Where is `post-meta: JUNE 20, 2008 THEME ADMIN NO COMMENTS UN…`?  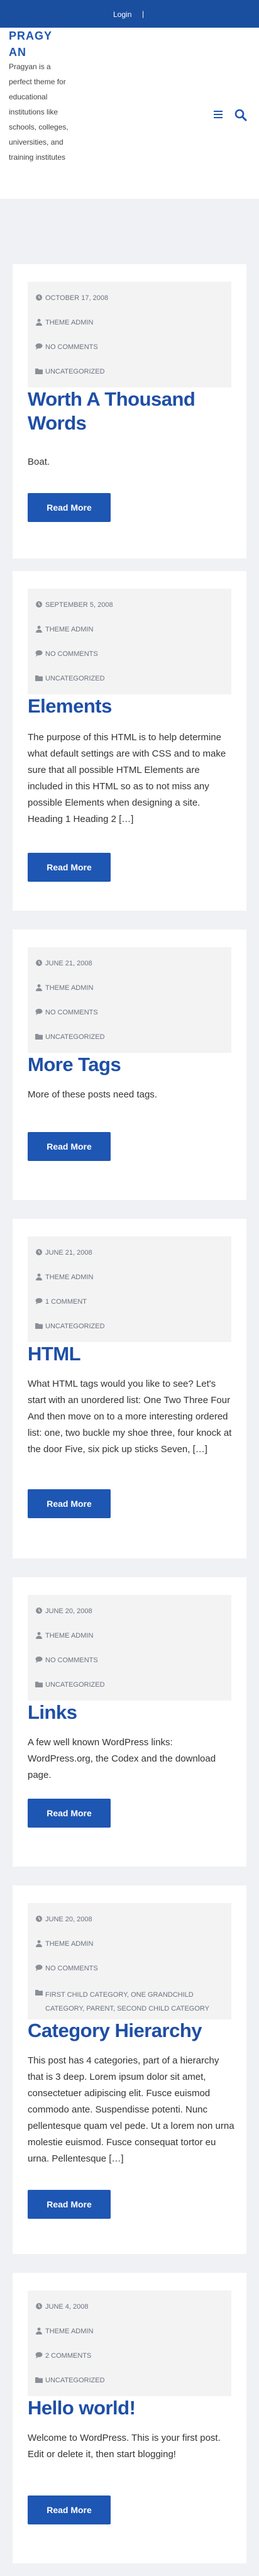
post-meta: JUNE 20, 2008 THEME ADMIN NO COMMENTS UN… is located at coordinates (129, 1648).